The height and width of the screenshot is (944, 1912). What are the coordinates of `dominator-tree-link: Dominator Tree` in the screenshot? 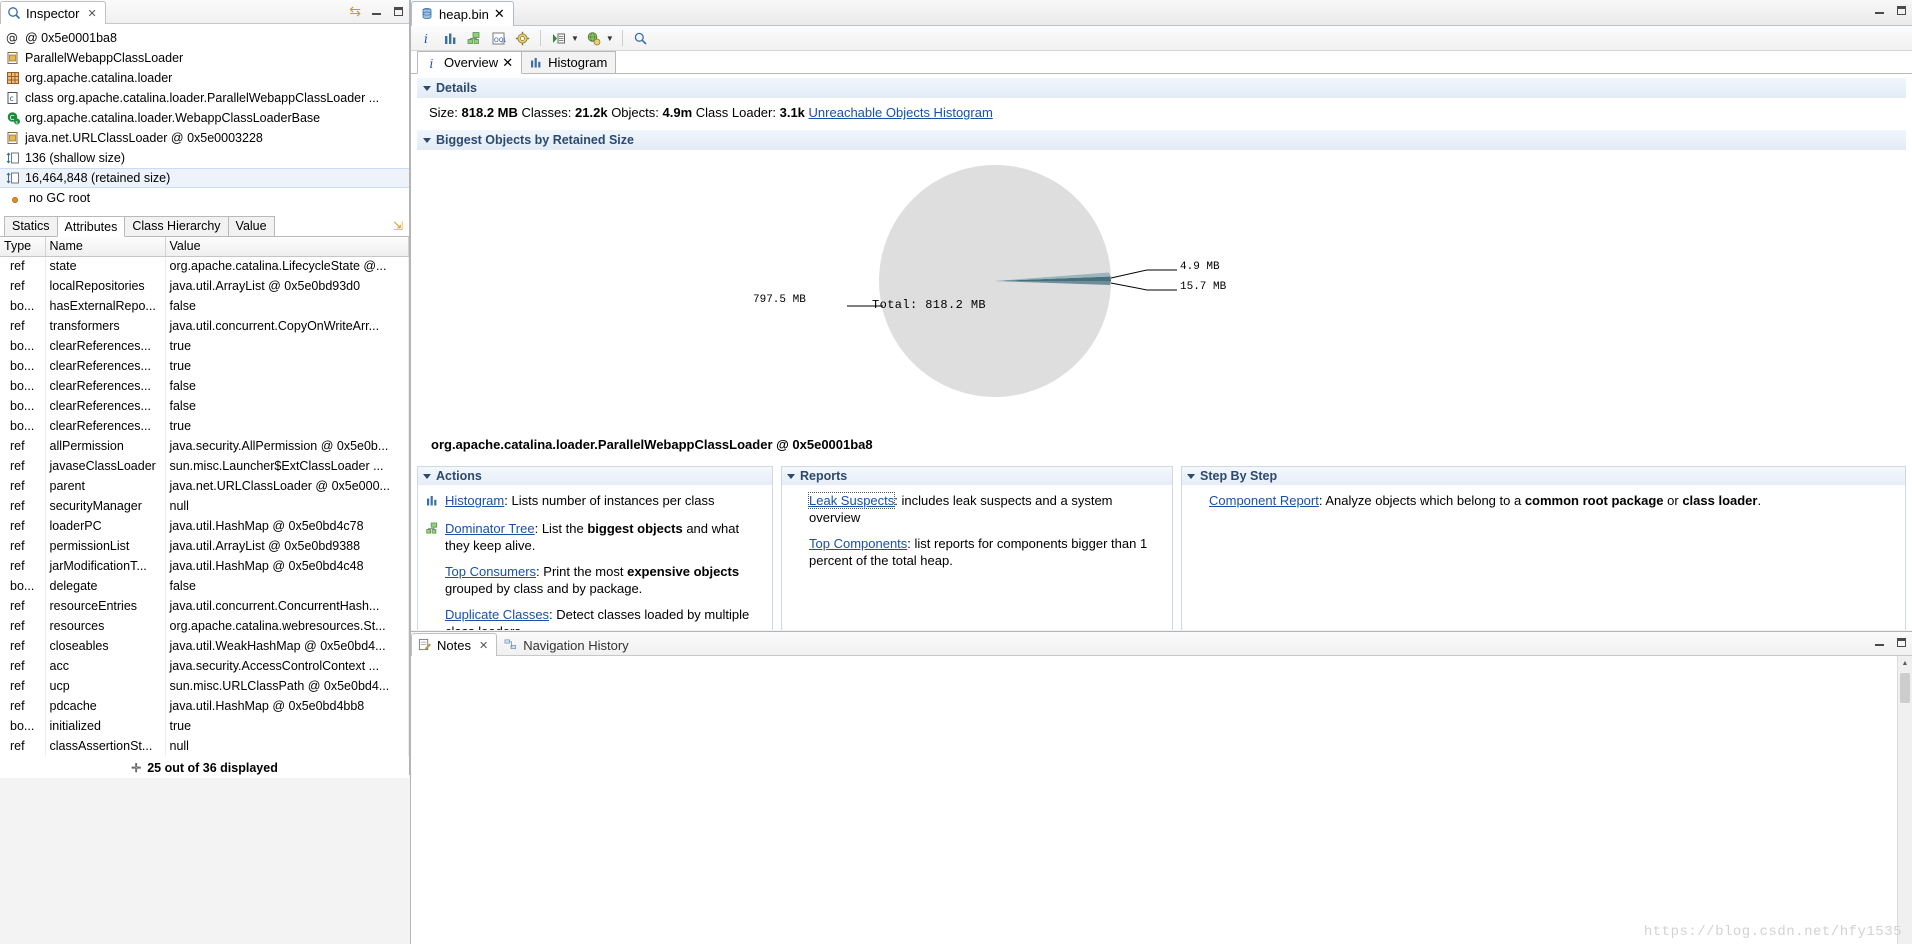 It's located at (490, 528).